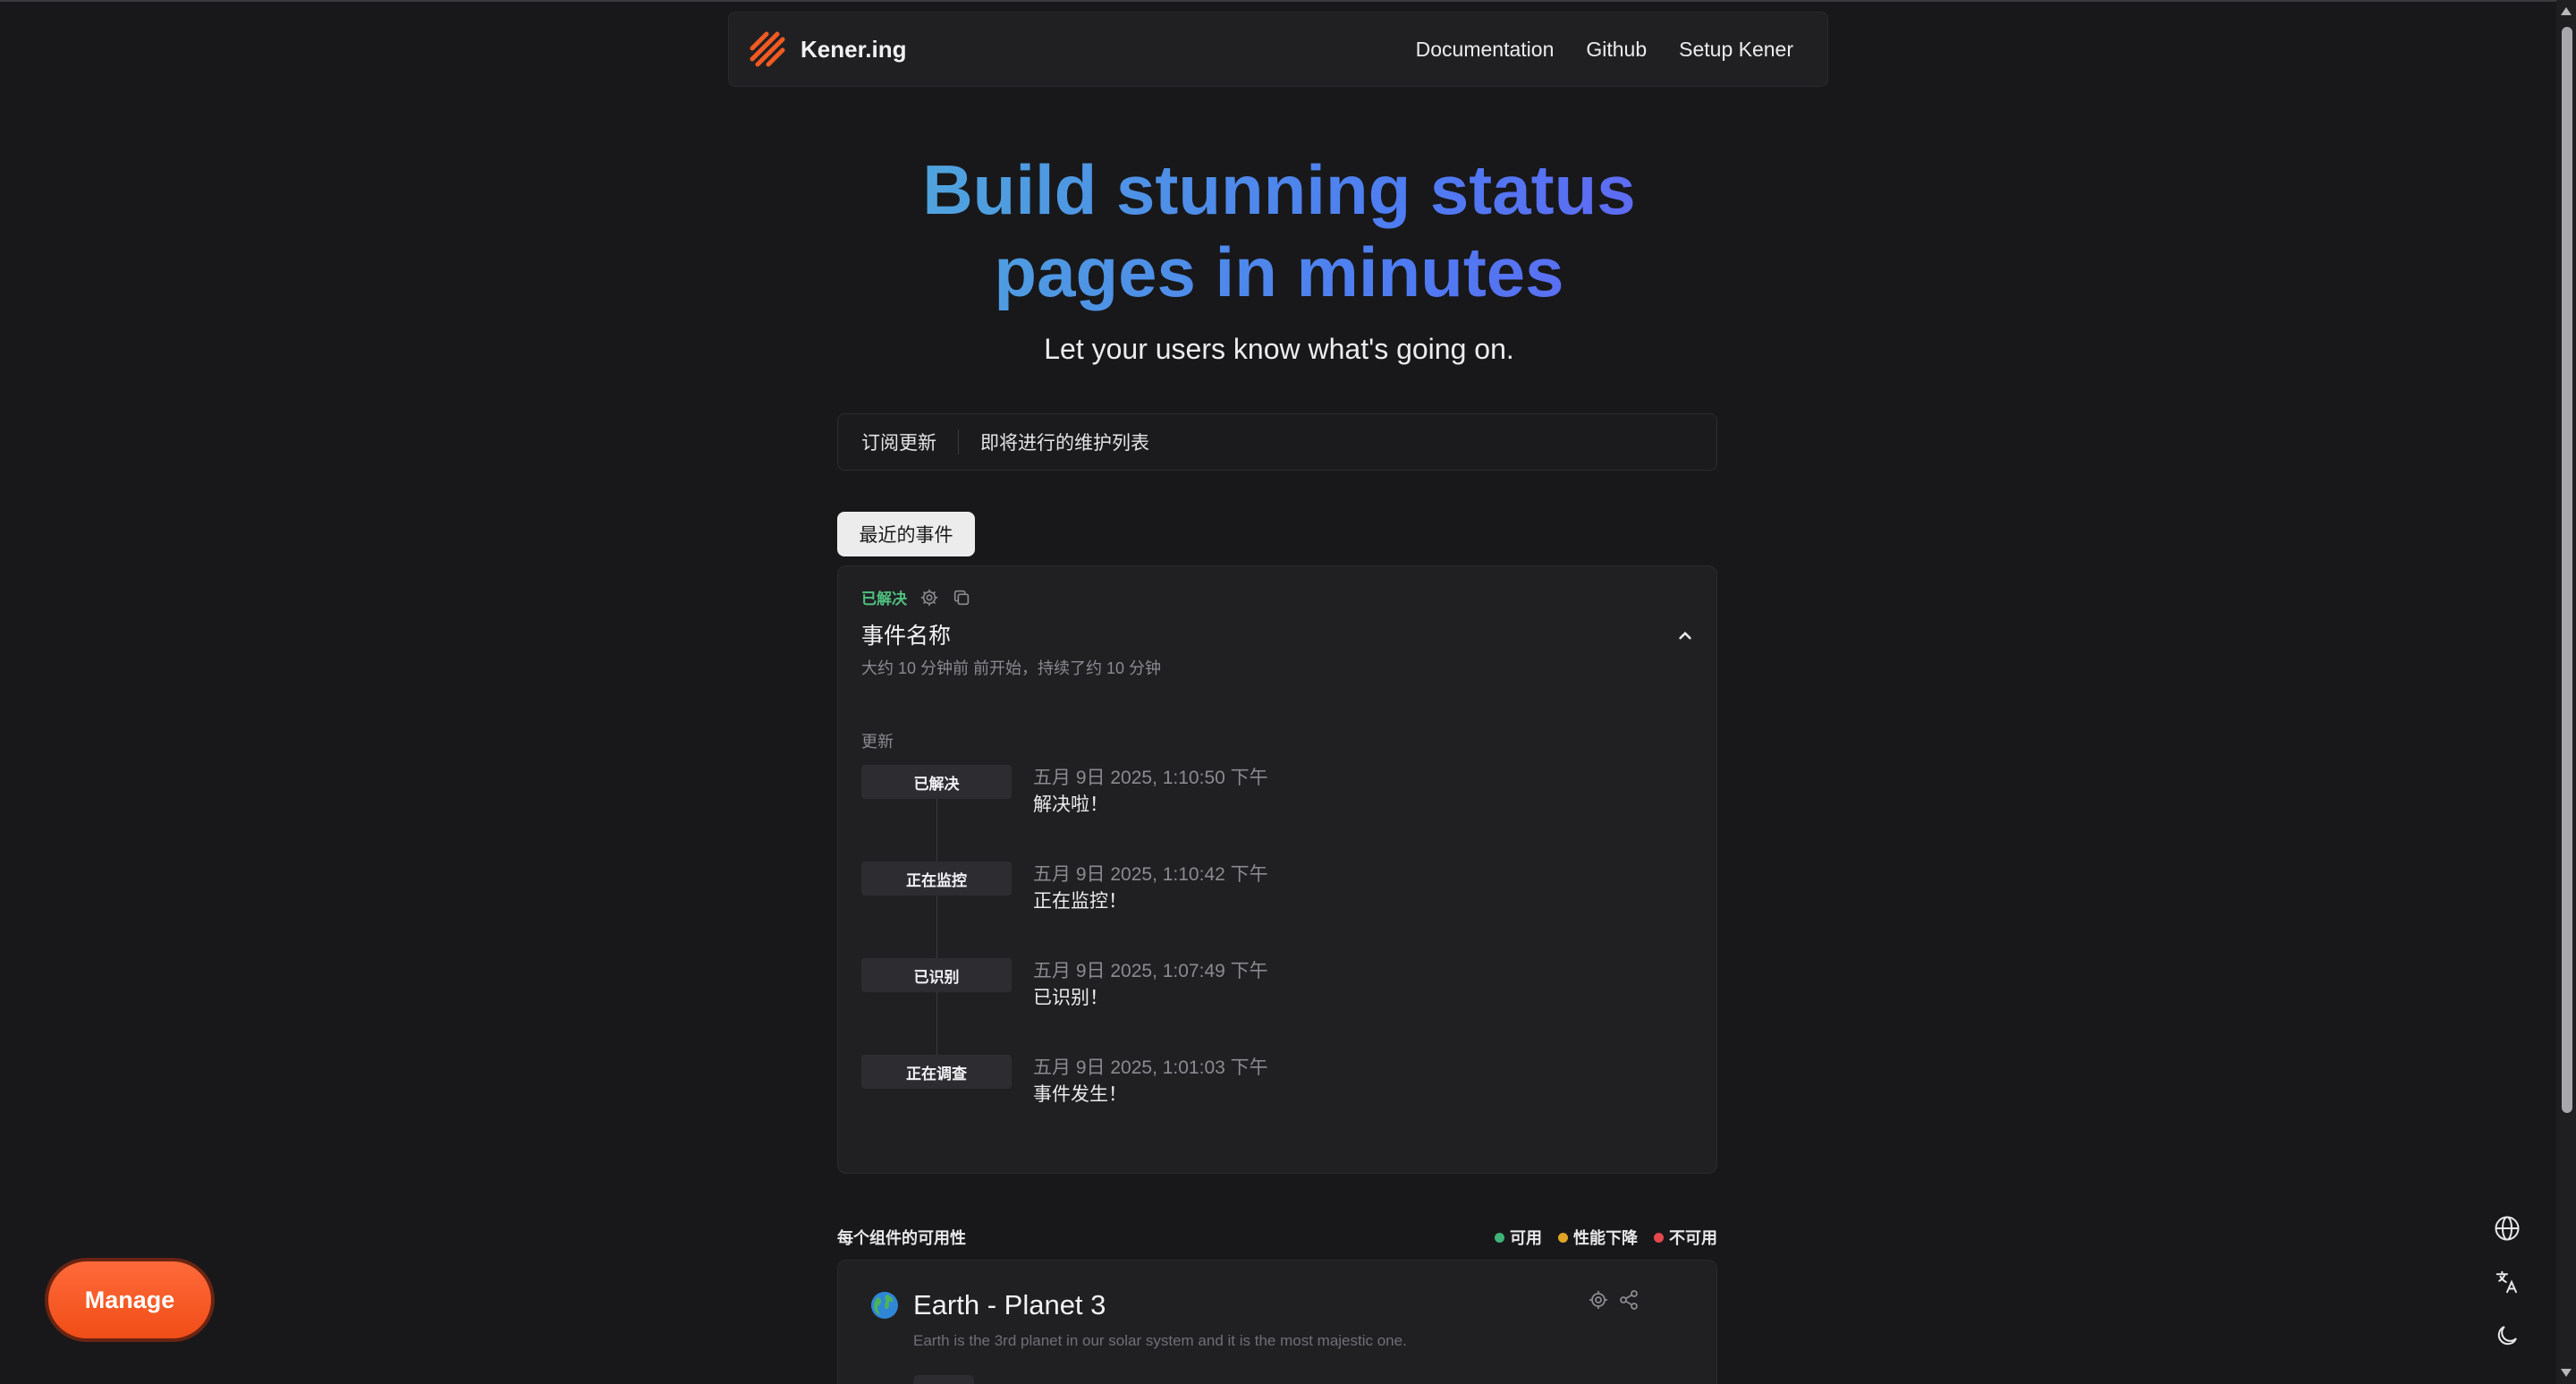  I want to click on divider, so click(958, 442).